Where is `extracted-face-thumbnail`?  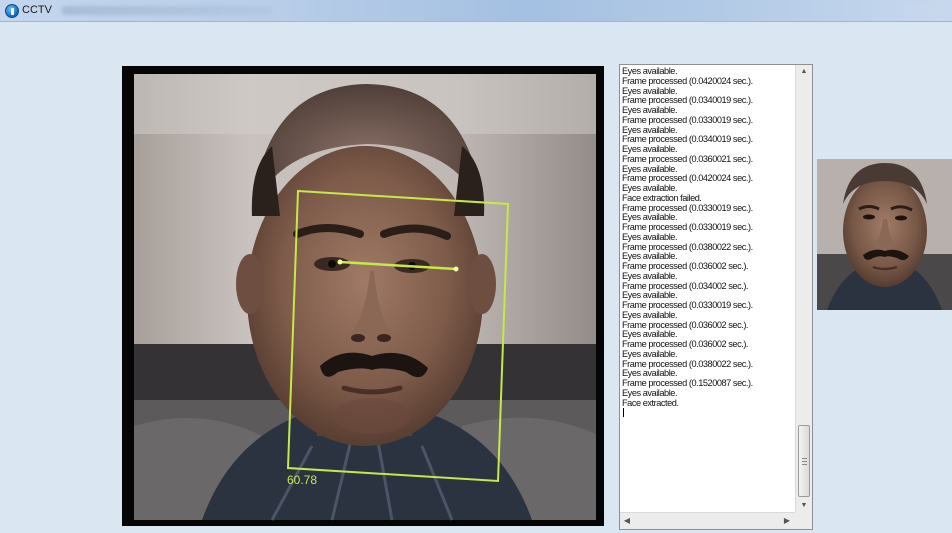 extracted-face-thumbnail is located at coordinates (884, 234).